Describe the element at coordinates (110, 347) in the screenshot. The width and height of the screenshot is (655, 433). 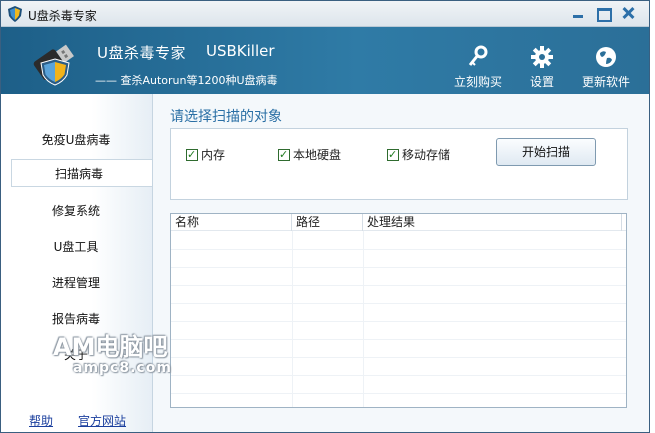
I see `watermark-text: AM电脑吧` at that location.